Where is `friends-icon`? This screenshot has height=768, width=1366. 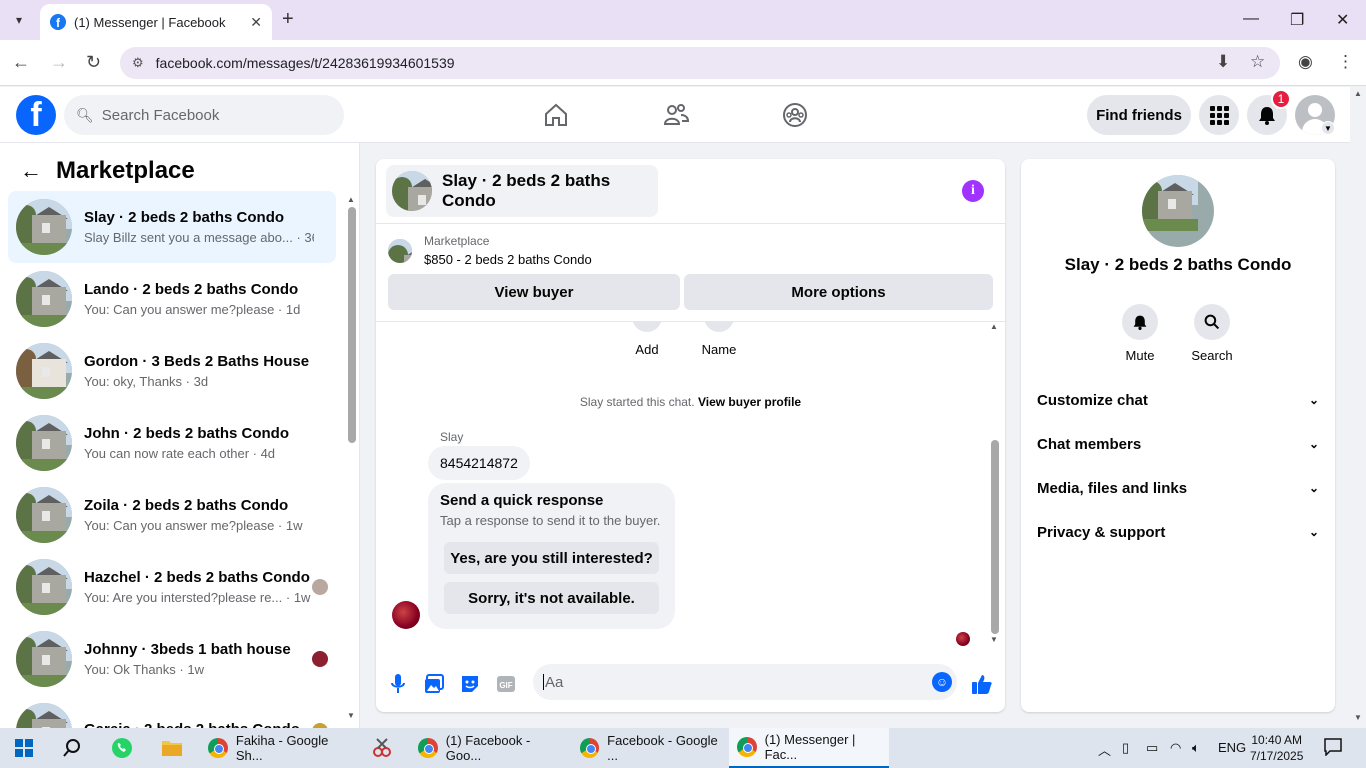
friends-icon is located at coordinates (676, 115).